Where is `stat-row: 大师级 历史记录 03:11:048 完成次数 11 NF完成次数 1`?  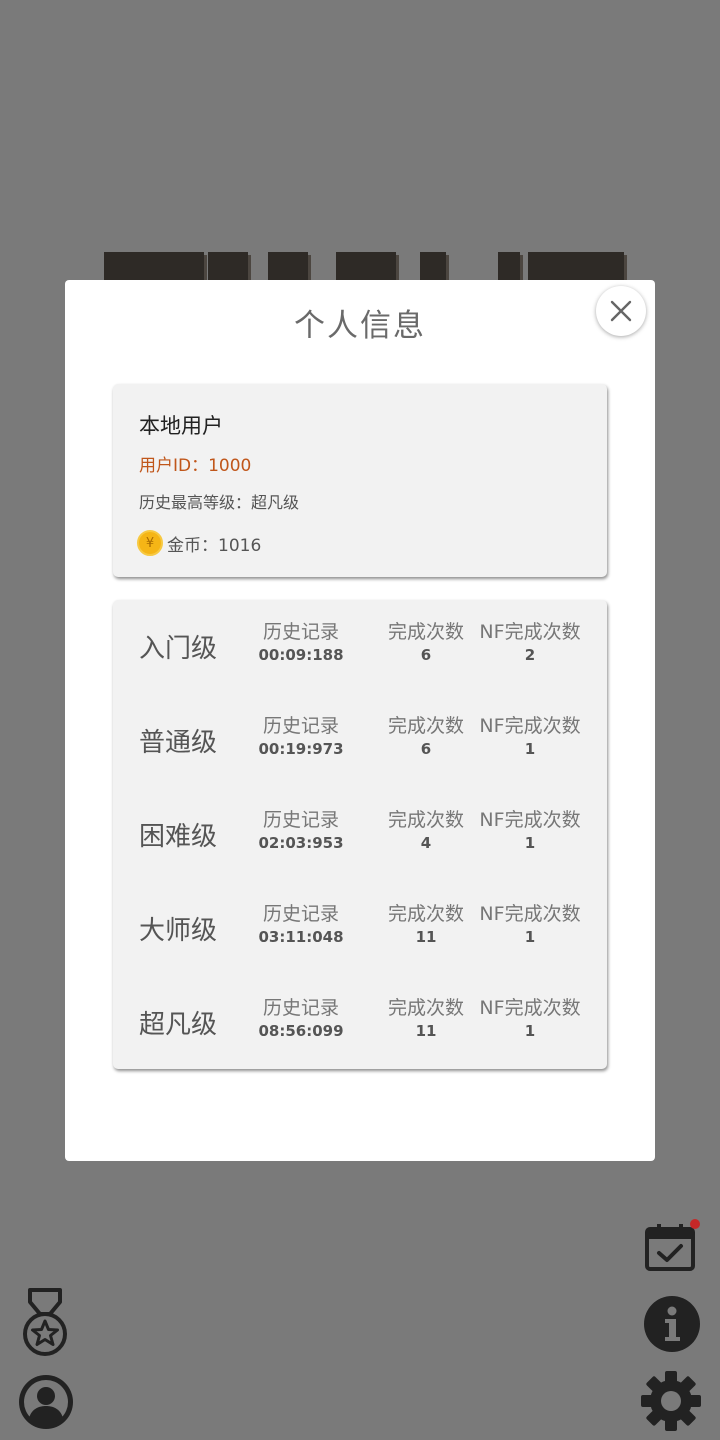 stat-row: 大师级 历史记录 03:11:048 完成次数 11 NF完成次数 1 is located at coordinates (360, 929).